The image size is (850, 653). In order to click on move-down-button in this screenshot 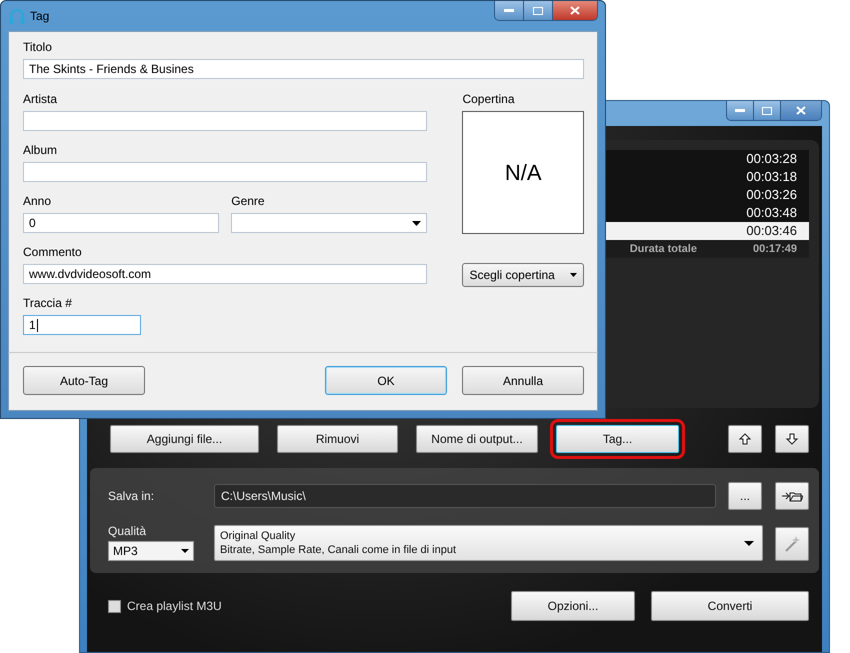, I will do `click(792, 439)`.